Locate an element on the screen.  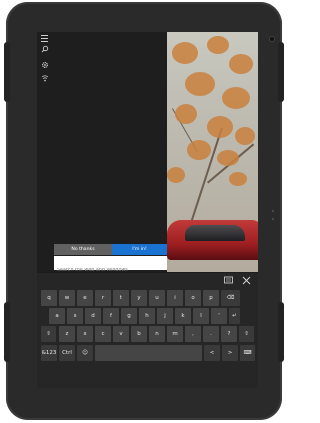
key-v: v is located at coordinates (121, 334).